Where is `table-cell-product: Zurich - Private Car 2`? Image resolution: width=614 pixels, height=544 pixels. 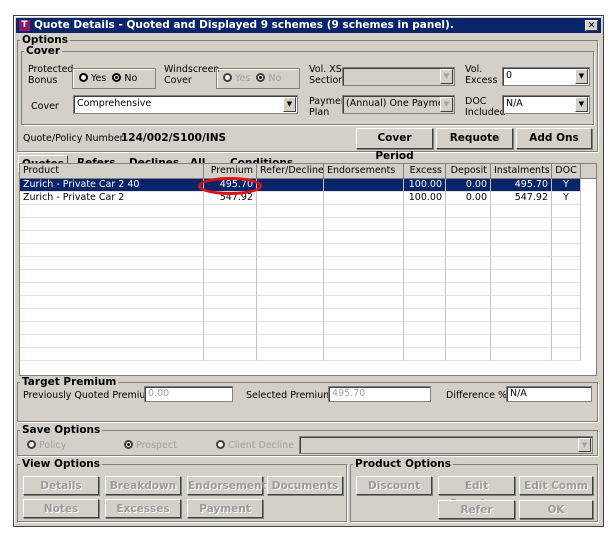 table-cell-product: Zurich - Private Car 2 is located at coordinates (112, 198).